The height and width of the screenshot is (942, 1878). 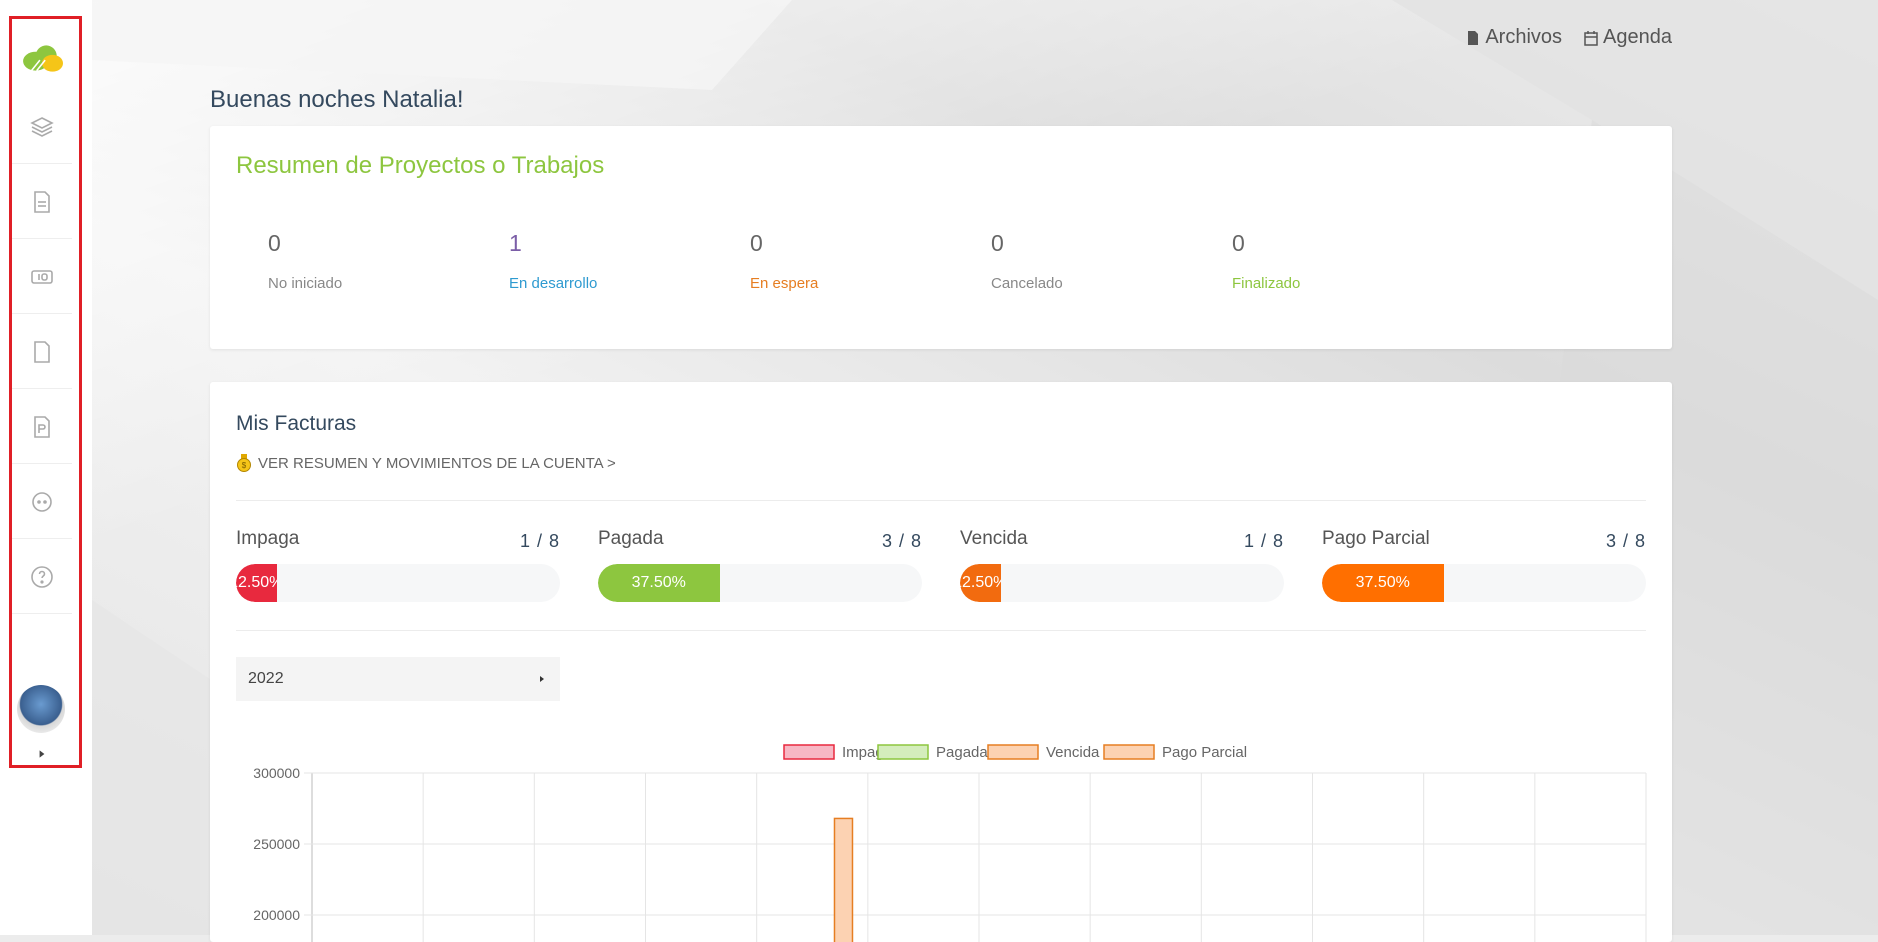 I want to click on greeting: Buenas noches Natalia!, so click(x=337, y=99).